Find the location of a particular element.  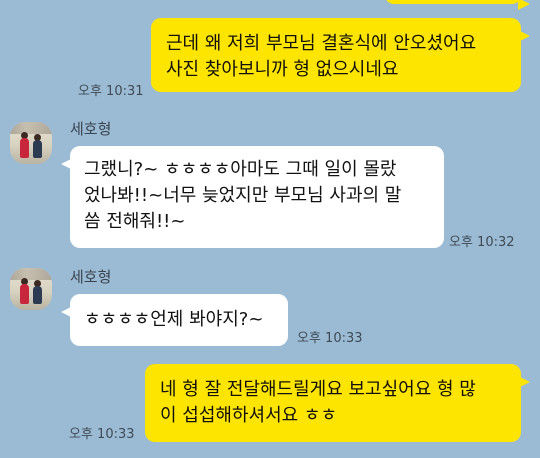

message-line: 이 섭섭해하셔서요 ㅎㅎ is located at coordinates (249, 415).